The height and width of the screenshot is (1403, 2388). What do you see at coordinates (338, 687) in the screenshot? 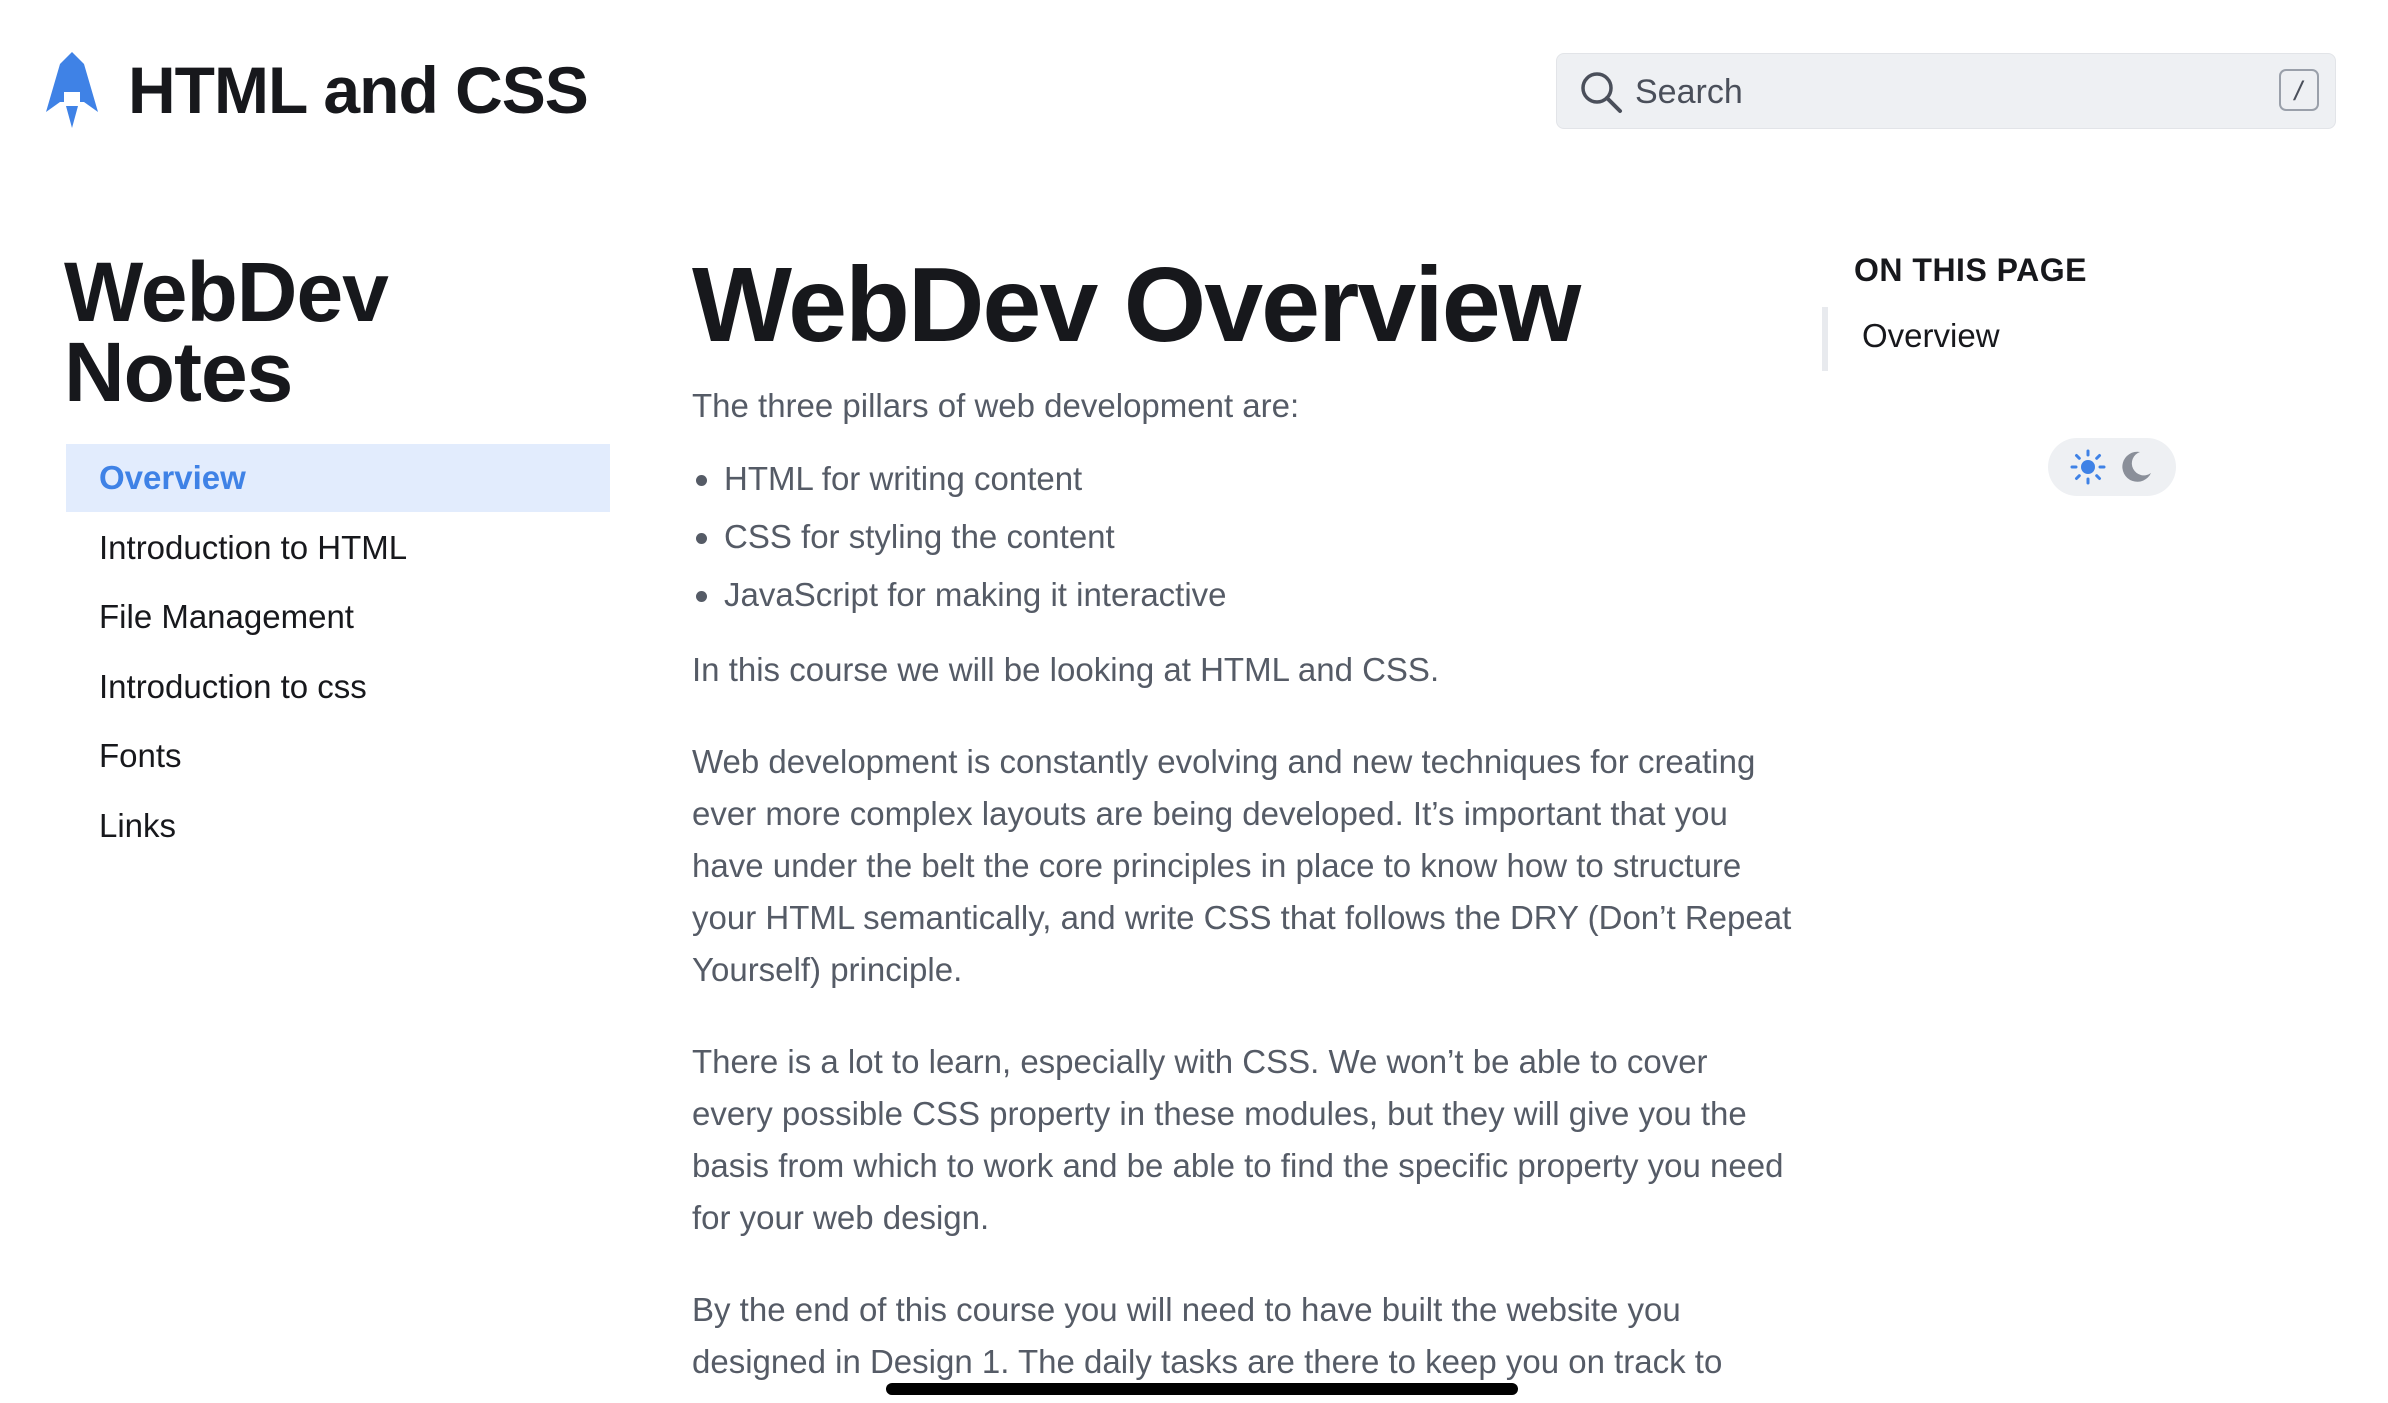
I see `sidebar-item-introduction-to-css: Introduction to css` at bounding box center [338, 687].